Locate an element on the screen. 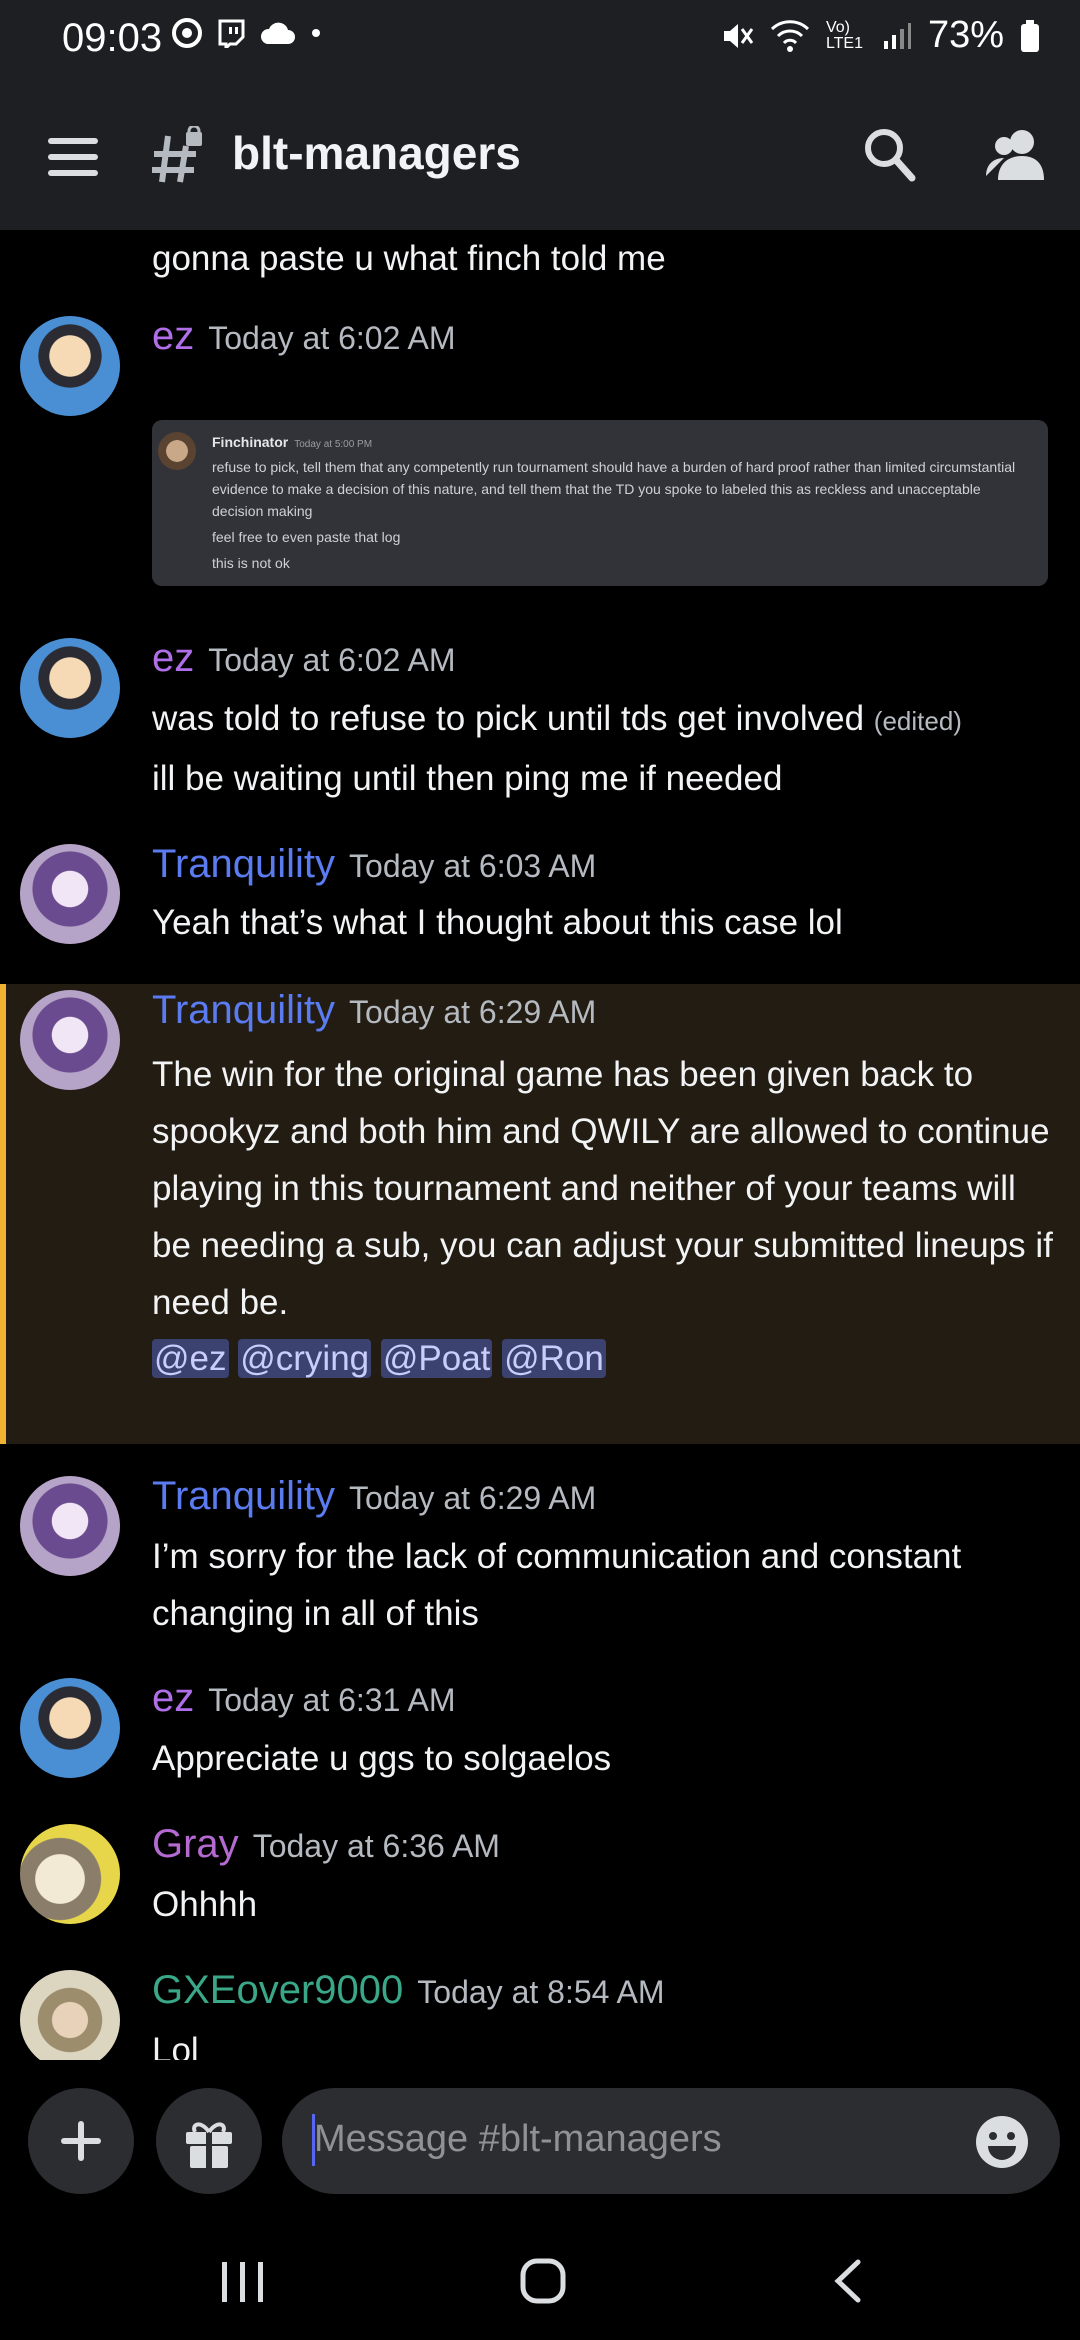  battery-percent: 73% is located at coordinates (965, 35).